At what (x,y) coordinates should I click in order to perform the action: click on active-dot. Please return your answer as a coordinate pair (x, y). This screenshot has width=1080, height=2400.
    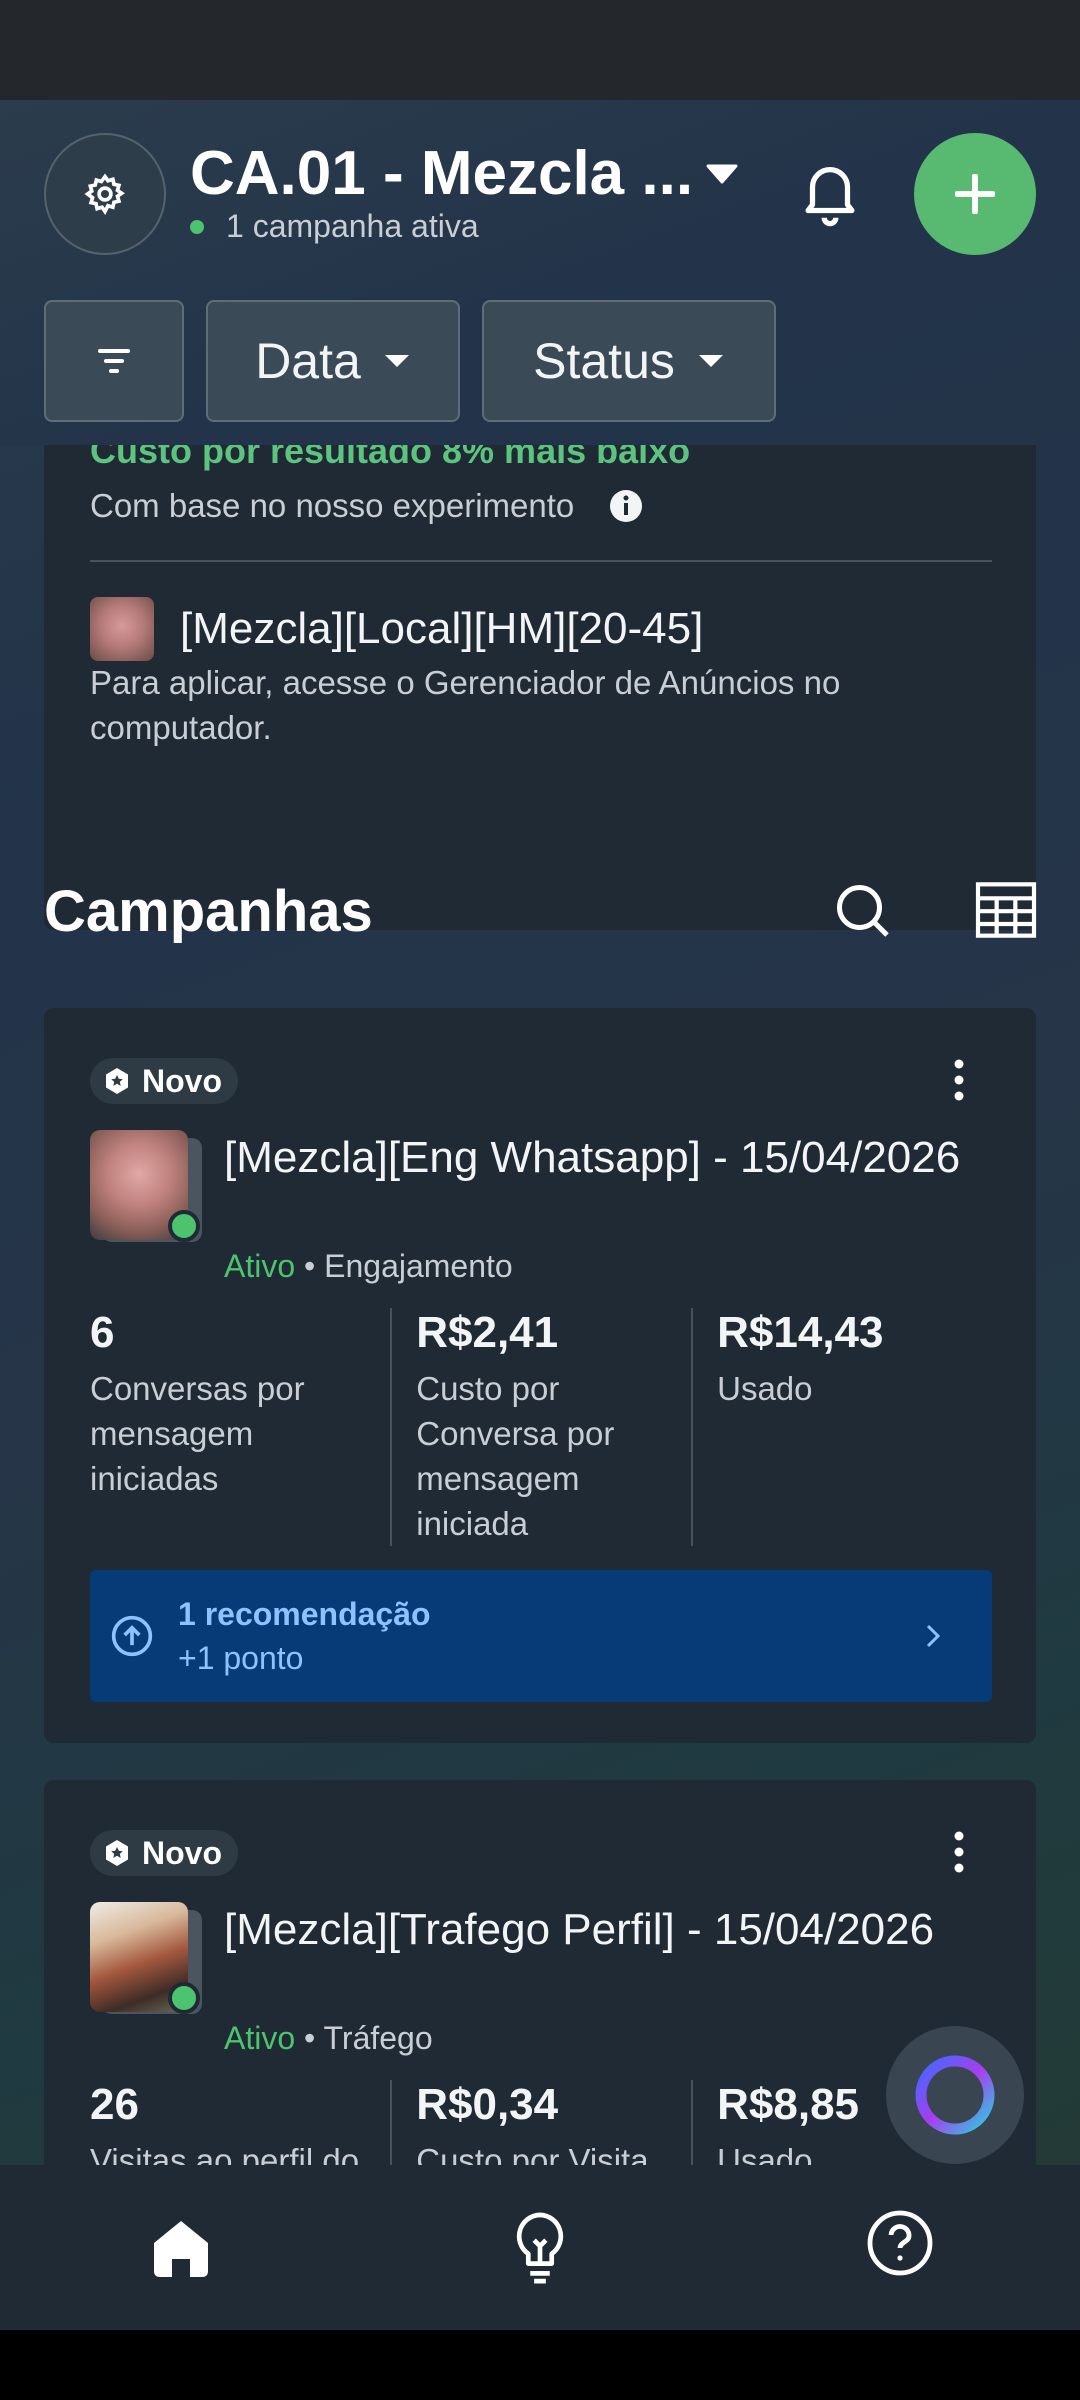
    Looking at the image, I should click on (197, 226).